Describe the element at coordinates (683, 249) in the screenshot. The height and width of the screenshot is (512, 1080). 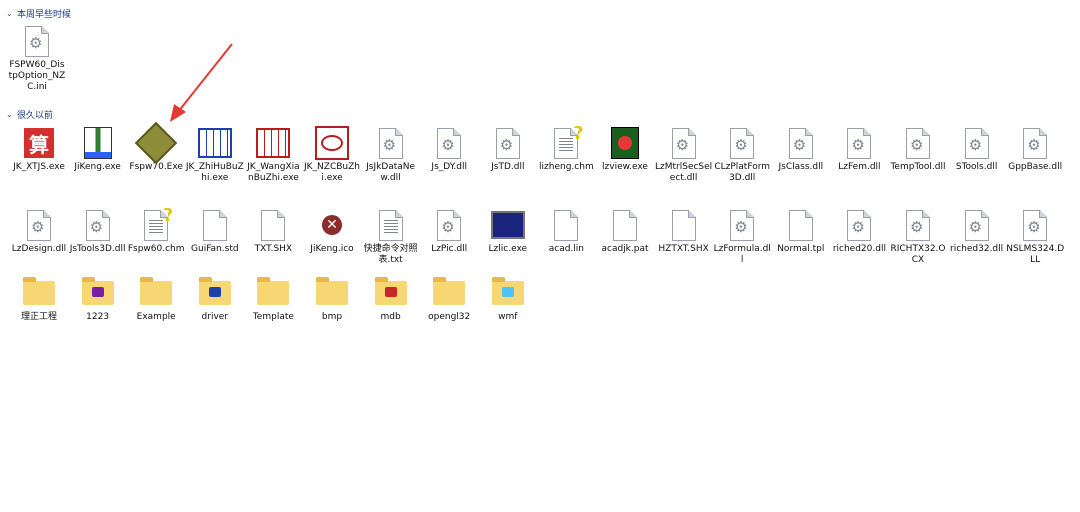
I see `file-label: HZTXT.SHX` at that location.